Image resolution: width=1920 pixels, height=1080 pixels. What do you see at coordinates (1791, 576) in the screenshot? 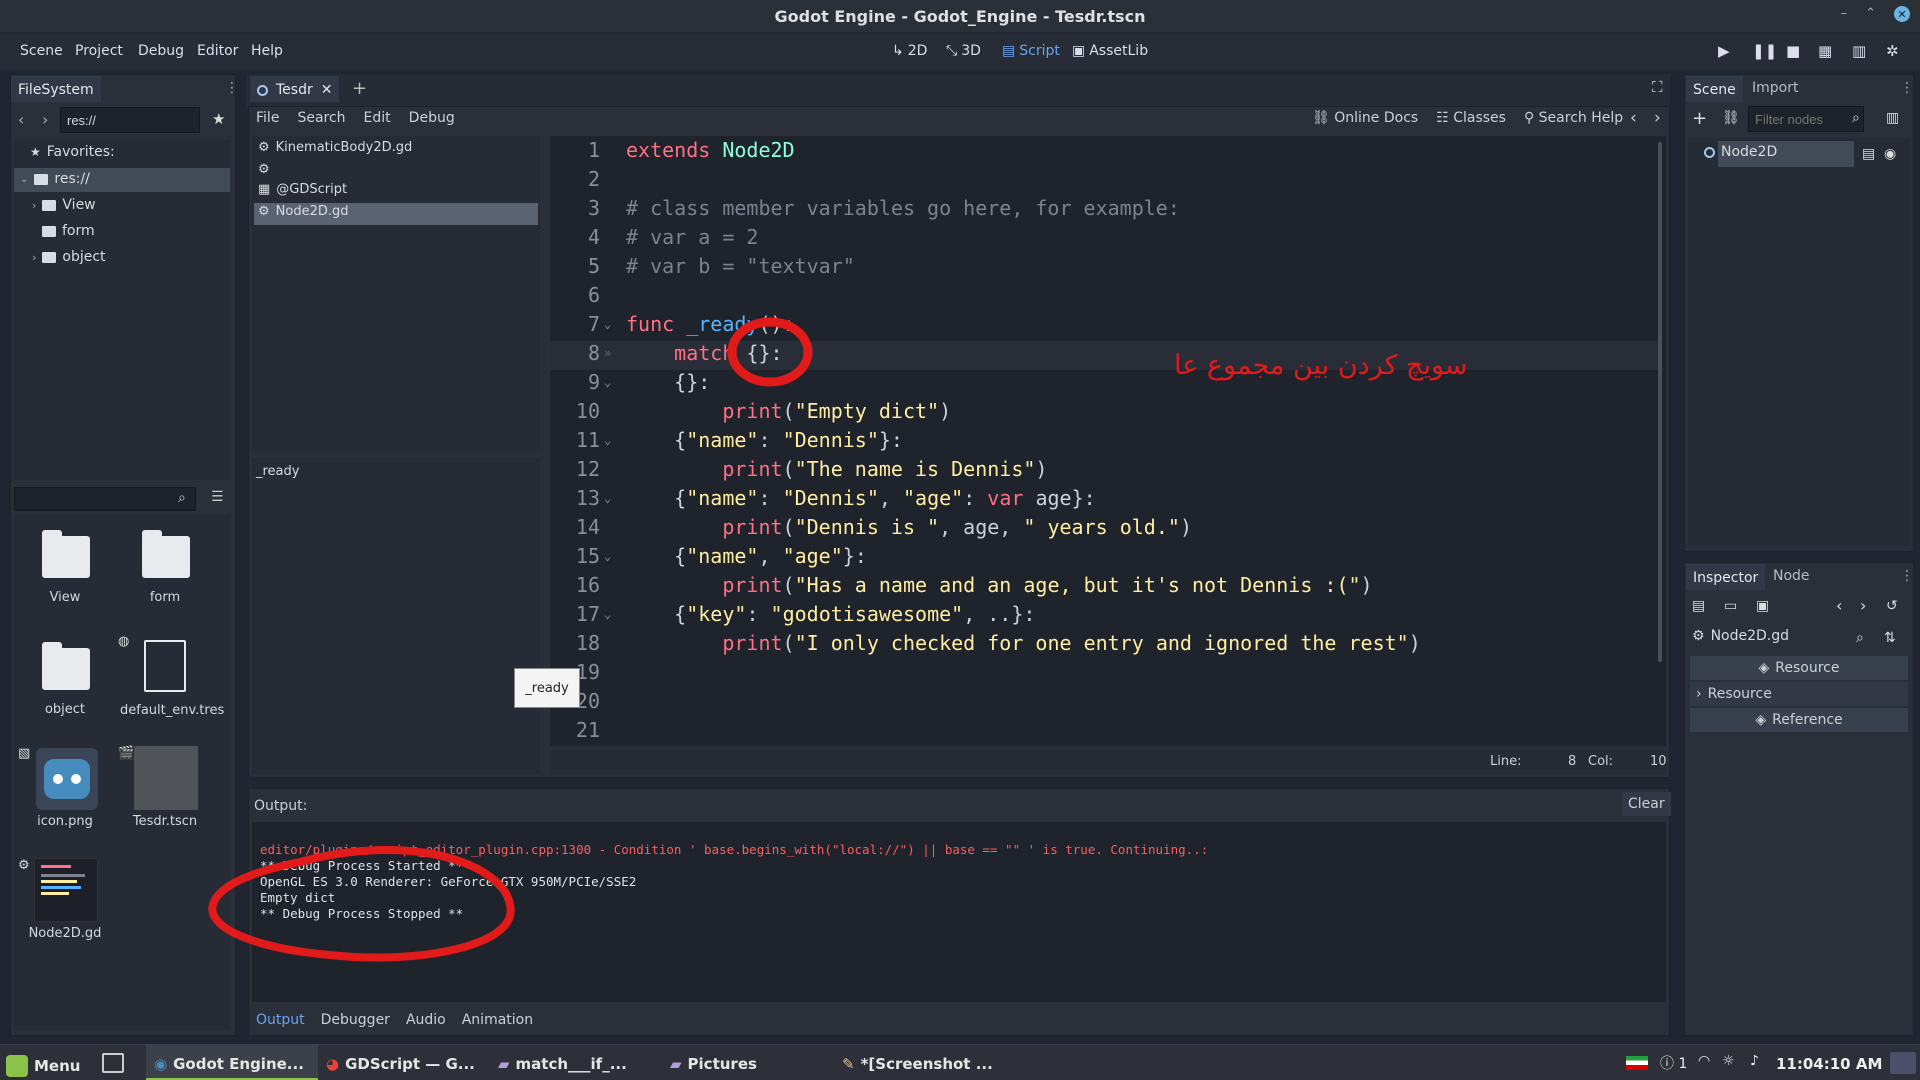
I see `tab-node: Node` at bounding box center [1791, 576].